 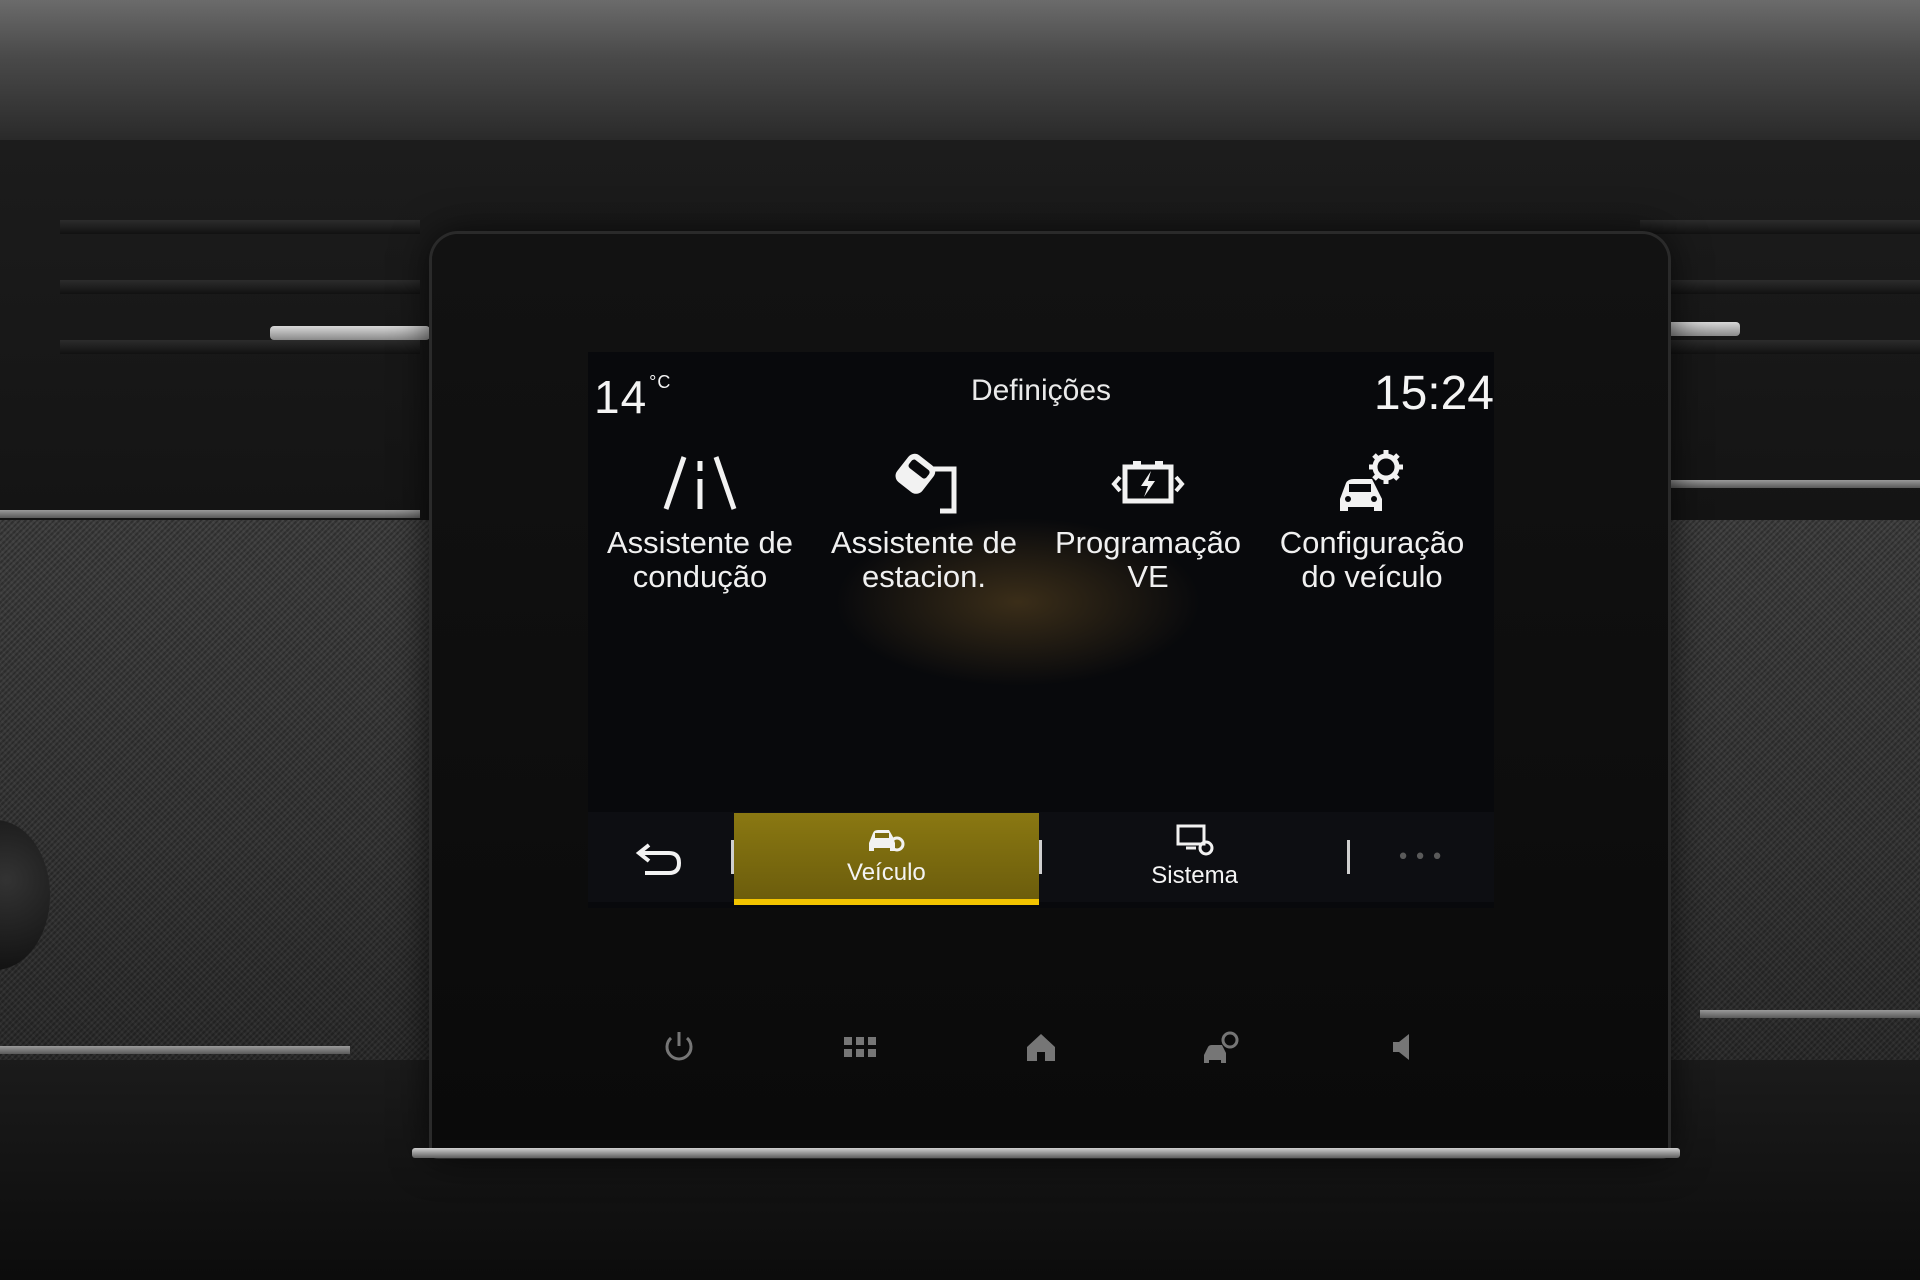 I want to click on tab-vehicle: Veículo, so click(x=886, y=859).